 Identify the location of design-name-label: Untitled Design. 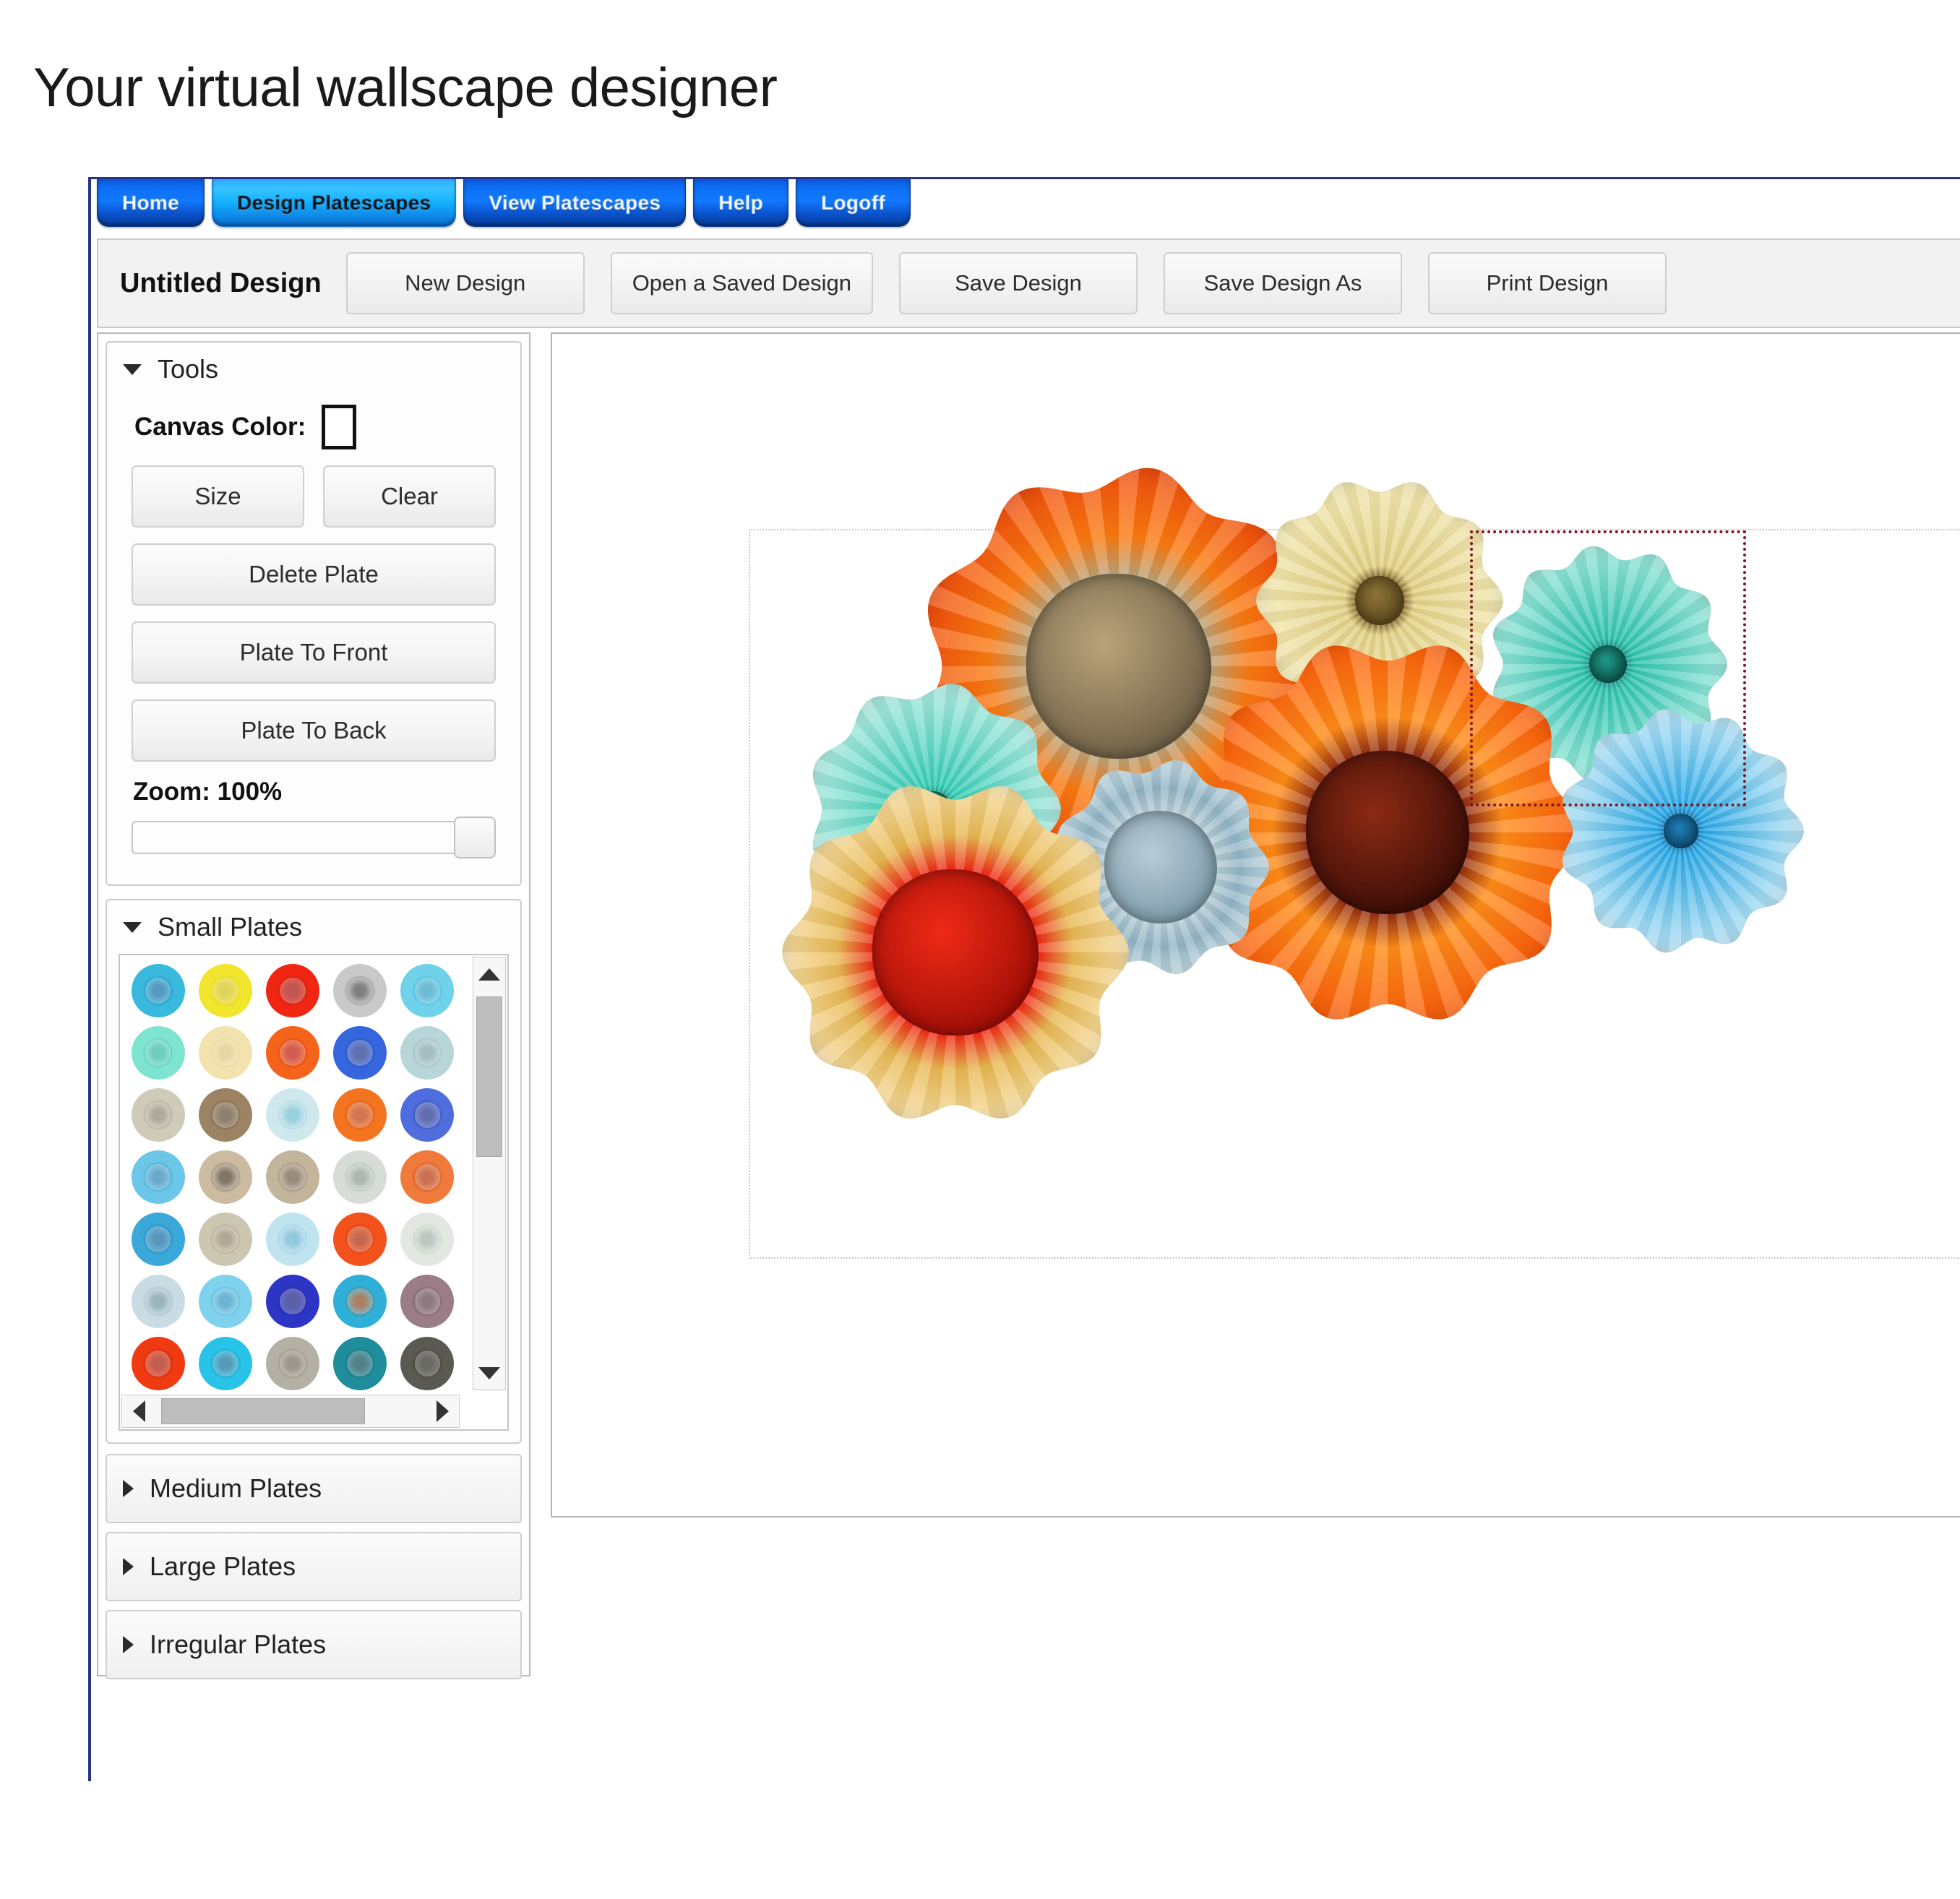
(221, 282).